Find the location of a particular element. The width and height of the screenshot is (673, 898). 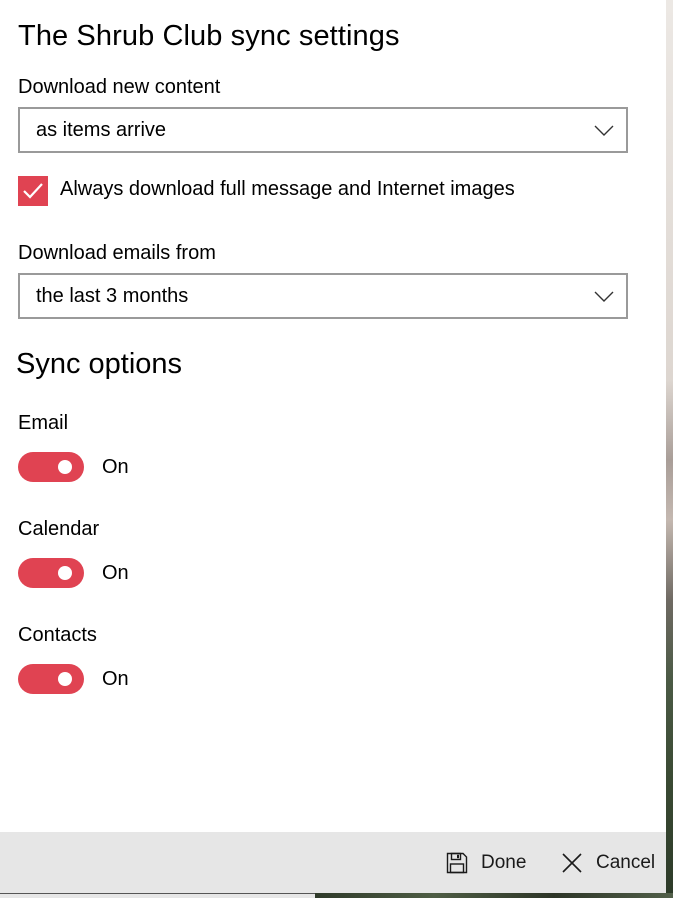

contacts-sync-state: On is located at coordinates (115, 679).